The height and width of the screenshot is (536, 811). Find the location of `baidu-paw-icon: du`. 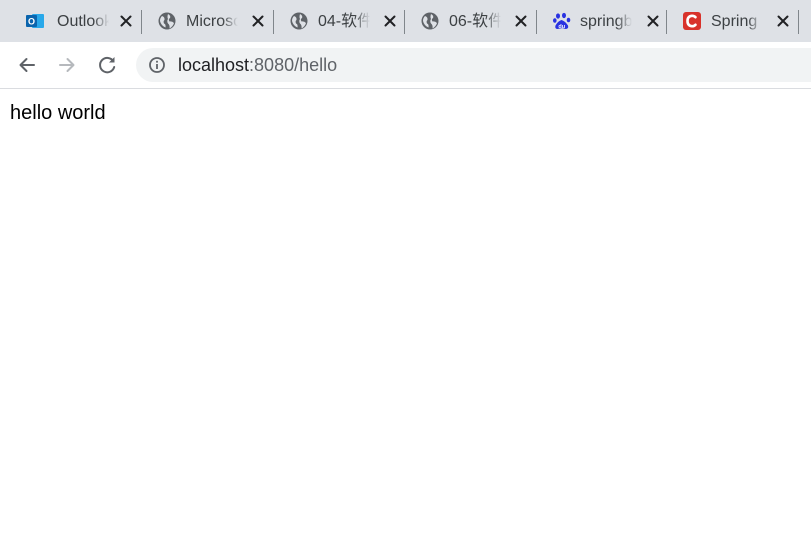

baidu-paw-icon: du is located at coordinates (562, 21).